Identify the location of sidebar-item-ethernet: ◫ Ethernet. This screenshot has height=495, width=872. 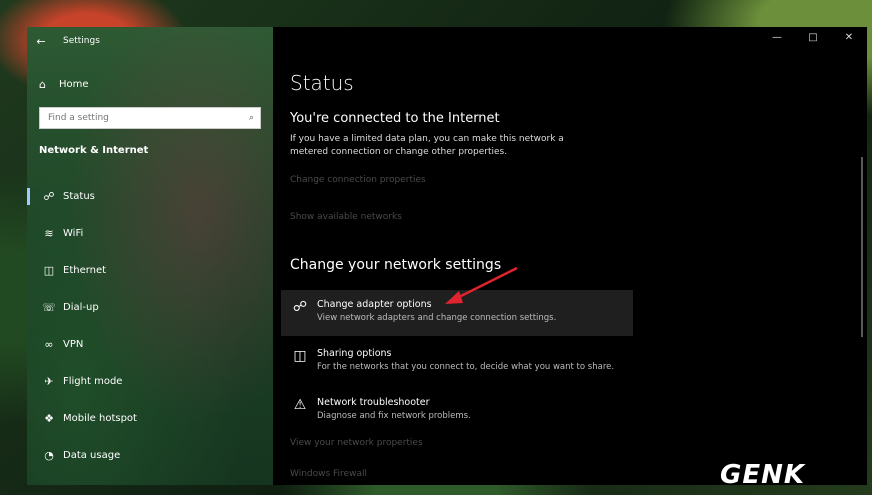
(150, 270).